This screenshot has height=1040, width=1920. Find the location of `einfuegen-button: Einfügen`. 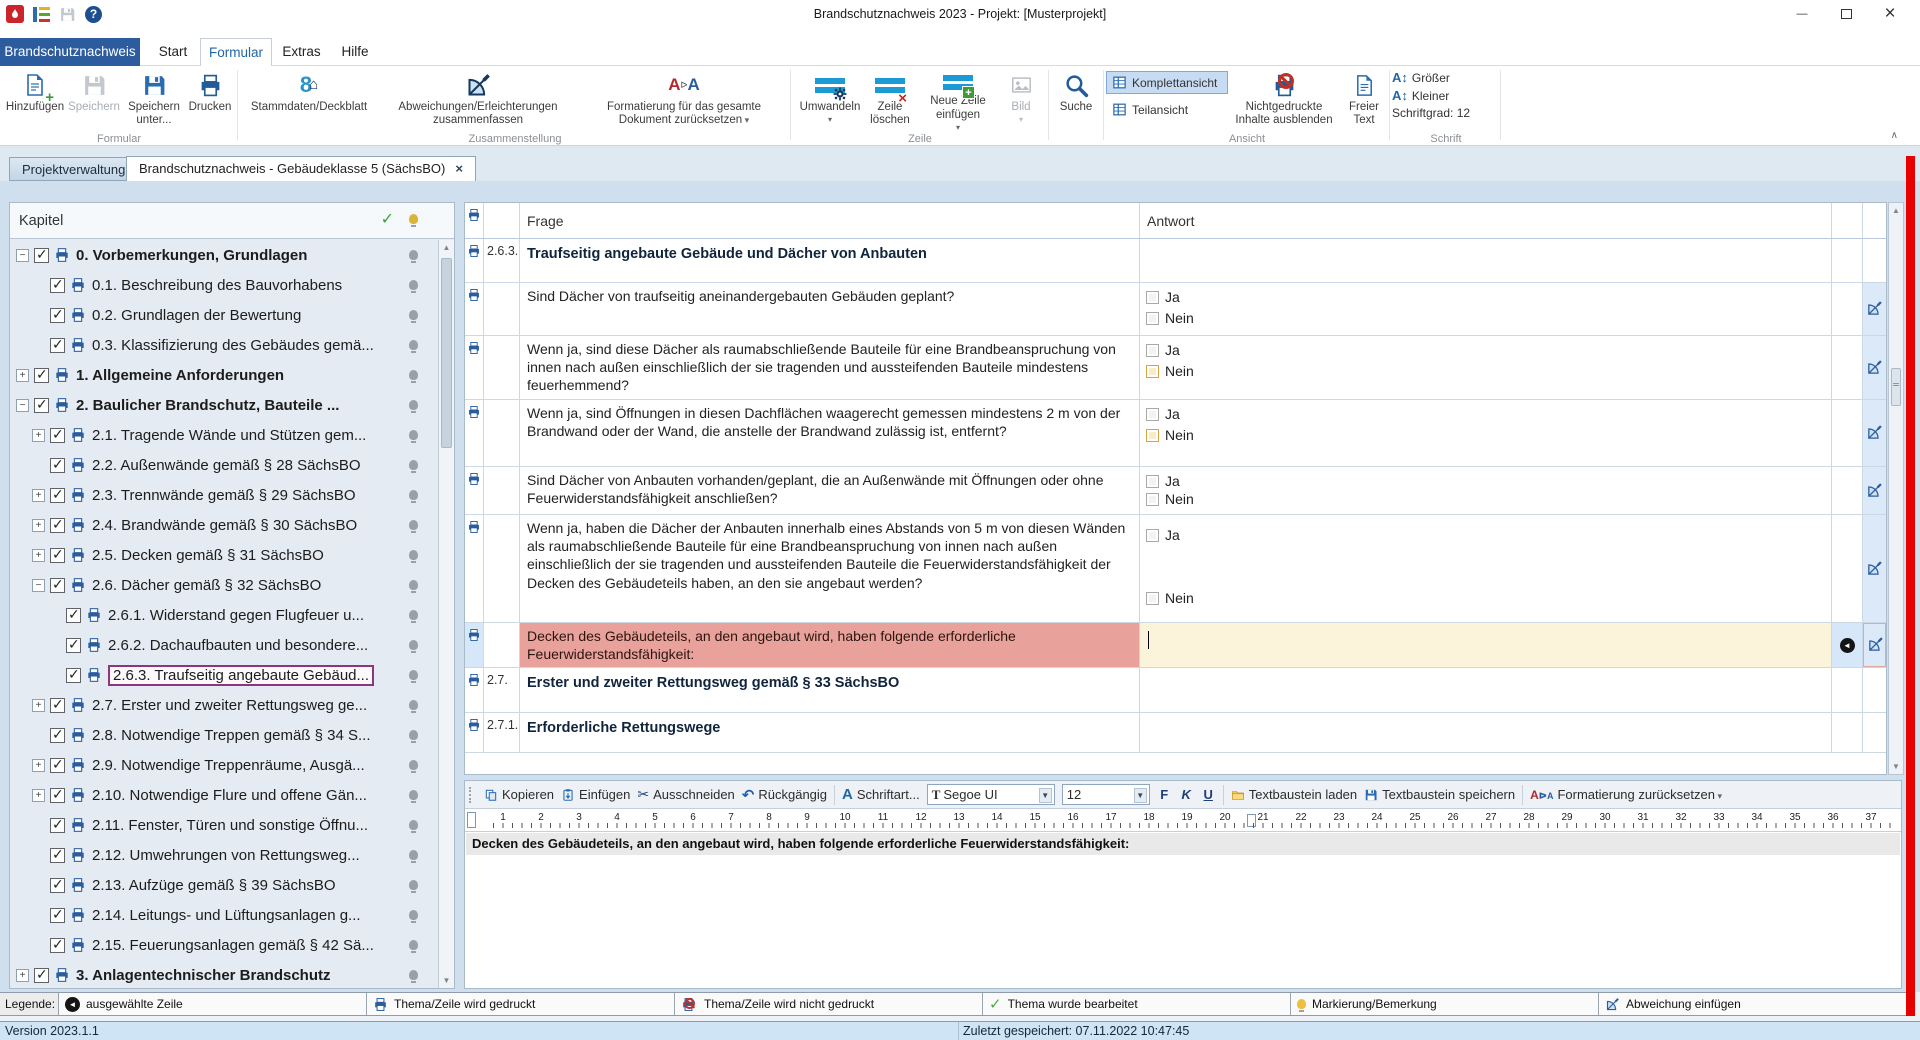

einfuegen-button: Einfügen is located at coordinates (595, 794).